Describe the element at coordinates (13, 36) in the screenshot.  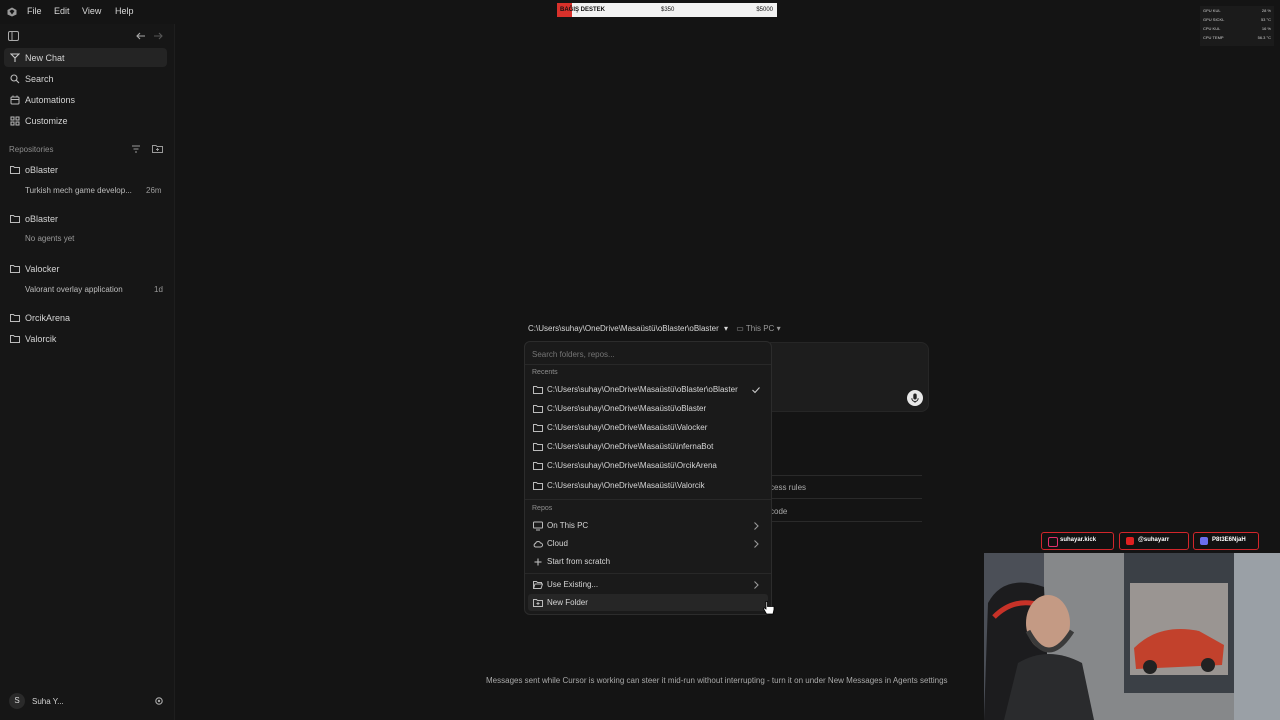
I see `toggle-sidebar-icon` at that location.